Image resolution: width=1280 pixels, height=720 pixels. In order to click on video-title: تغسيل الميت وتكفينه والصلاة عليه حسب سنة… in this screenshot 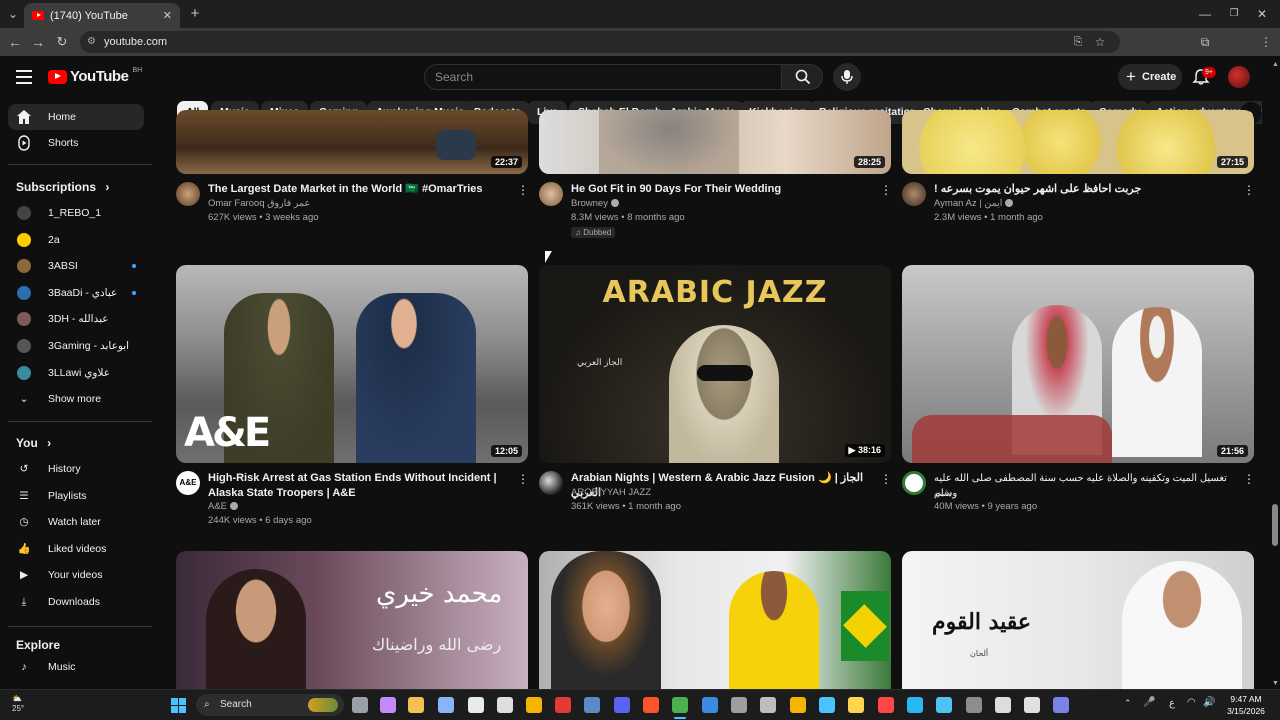, I will do `click(1086, 486)`.